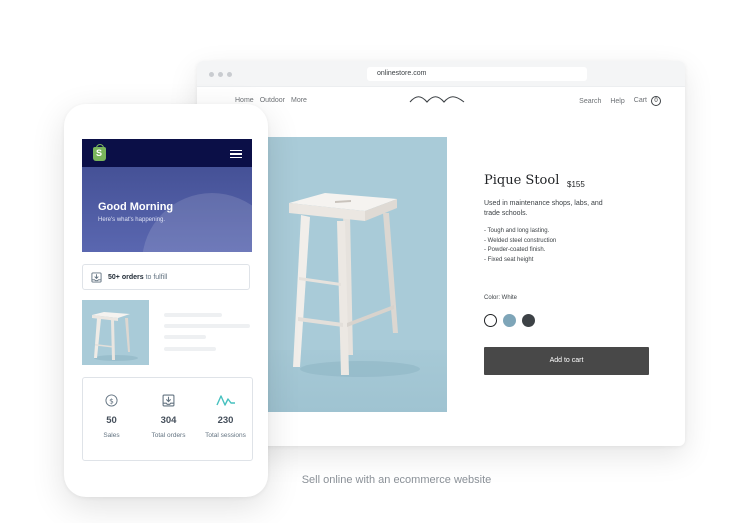 This screenshot has height=523, width=735. Describe the element at coordinates (111, 420) in the screenshot. I see `stat-value: 50` at that location.